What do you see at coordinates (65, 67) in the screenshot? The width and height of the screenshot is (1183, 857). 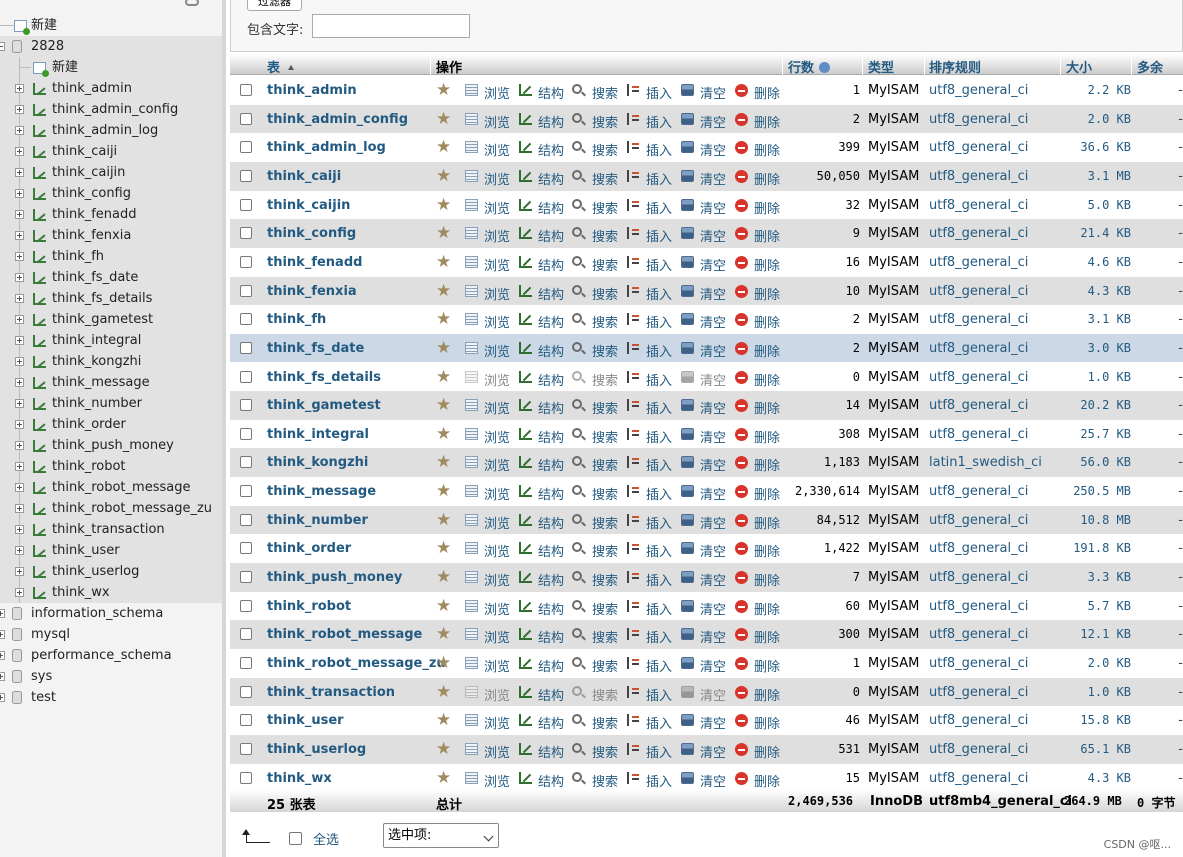 I see `nav-new-table-label: 新建` at bounding box center [65, 67].